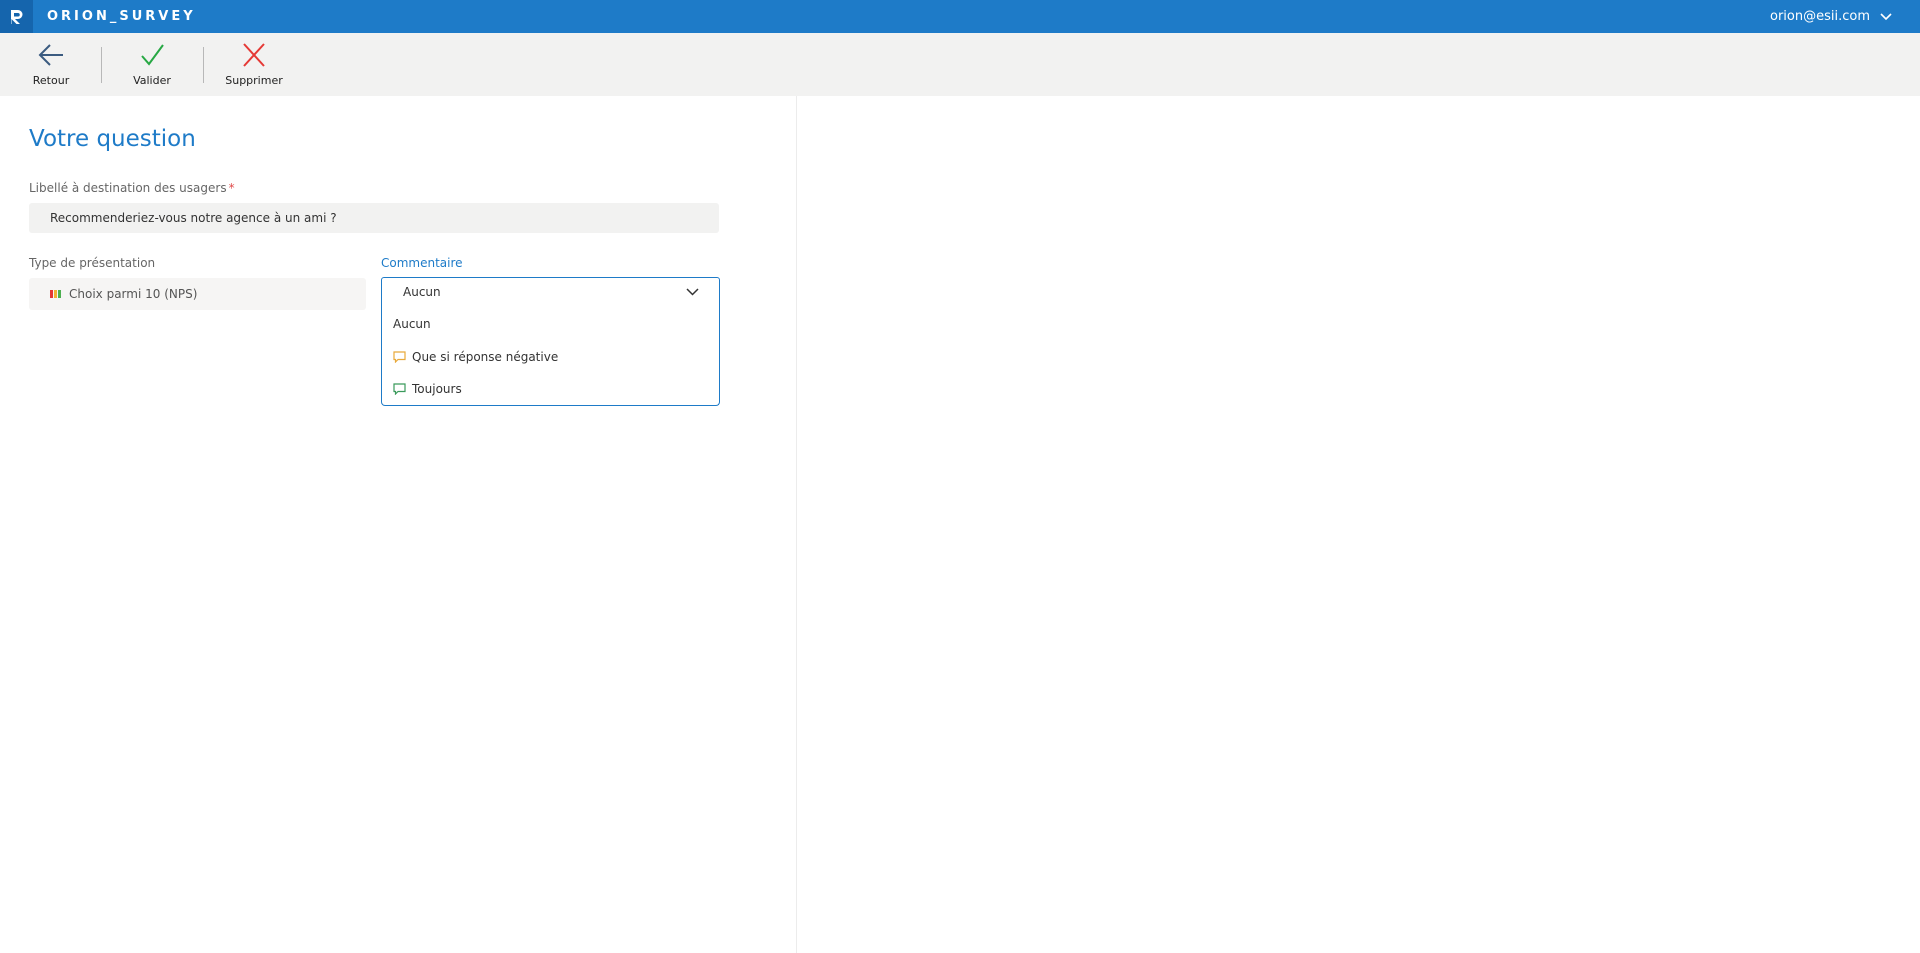 Image resolution: width=1920 pixels, height=953 pixels. What do you see at coordinates (399, 389) in the screenshot?
I see `comment-green-icon` at bounding box center [399, 389].